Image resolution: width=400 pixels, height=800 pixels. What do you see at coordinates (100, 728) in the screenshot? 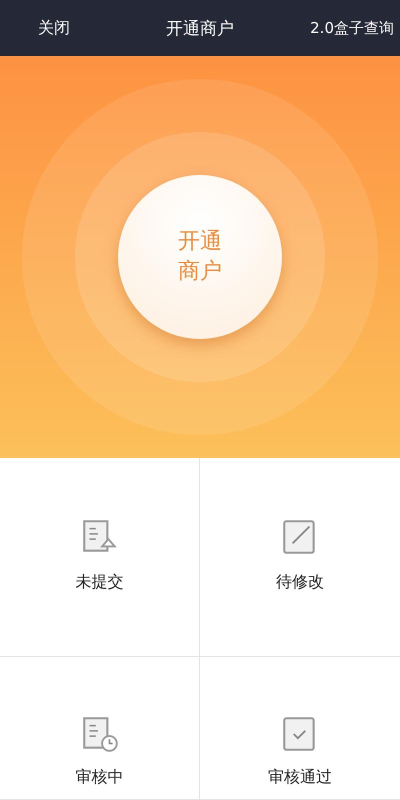
I see `status-tile: 审核中` at bounding box center [100, 728].